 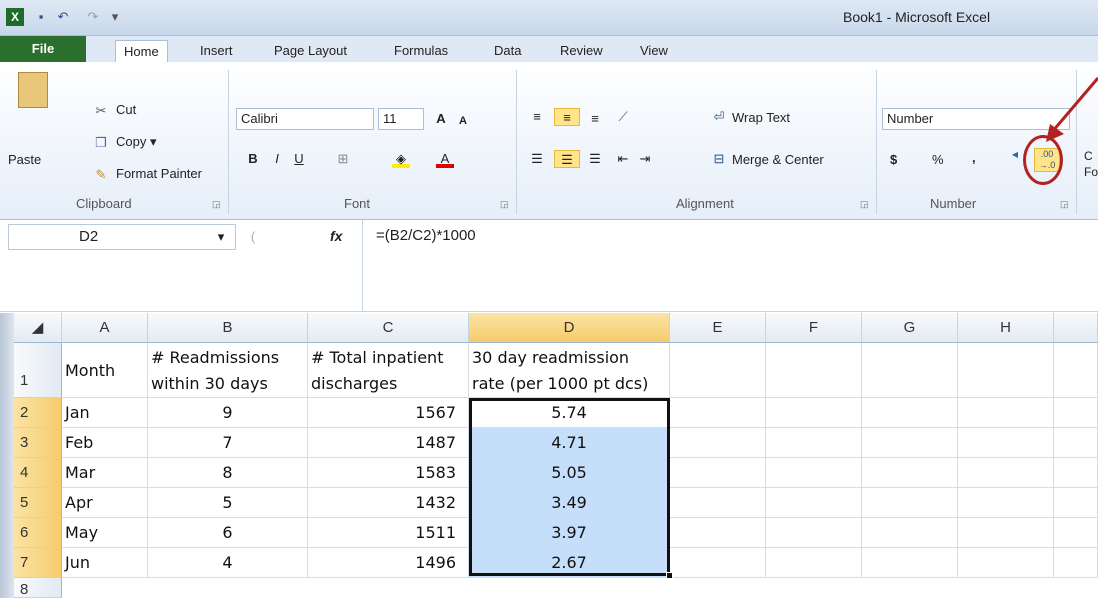 What do you see at coordinates (101, 111) in the screenshot?
I see `cut-icon: ✂` at bounding box center [101, 111].